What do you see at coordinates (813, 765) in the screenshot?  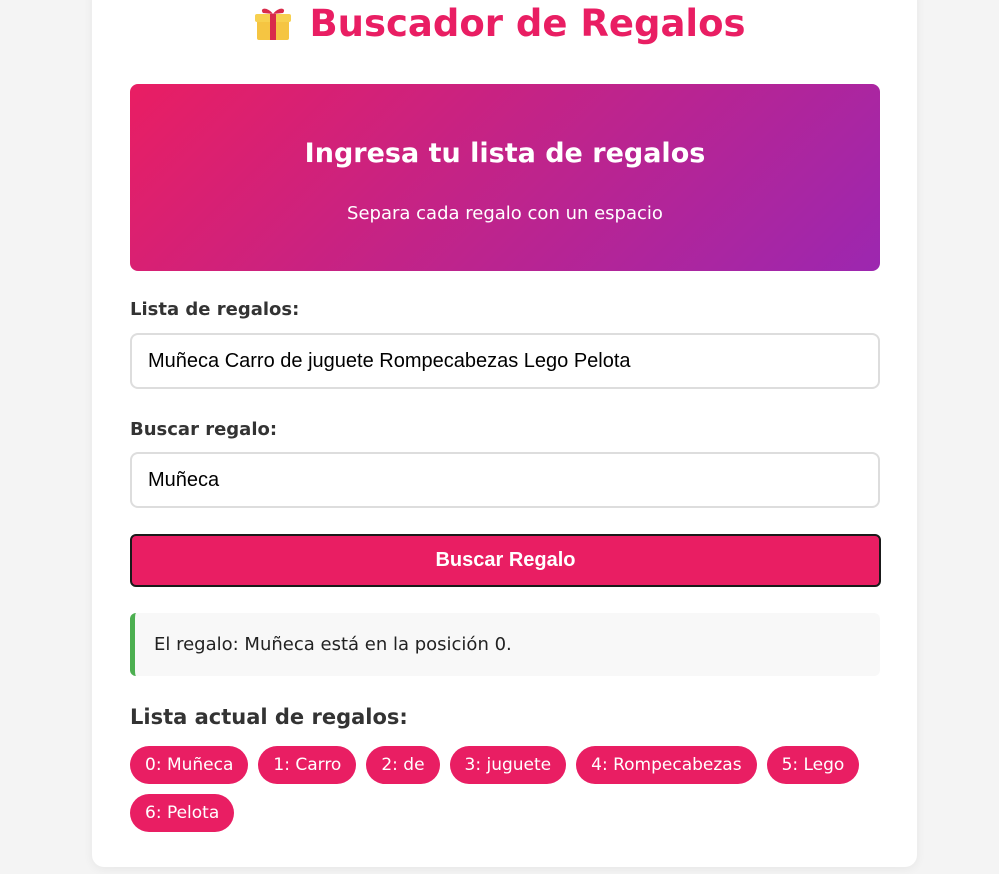 I see `gift-chip: 5: Lego` at bounding box center [813, 765].